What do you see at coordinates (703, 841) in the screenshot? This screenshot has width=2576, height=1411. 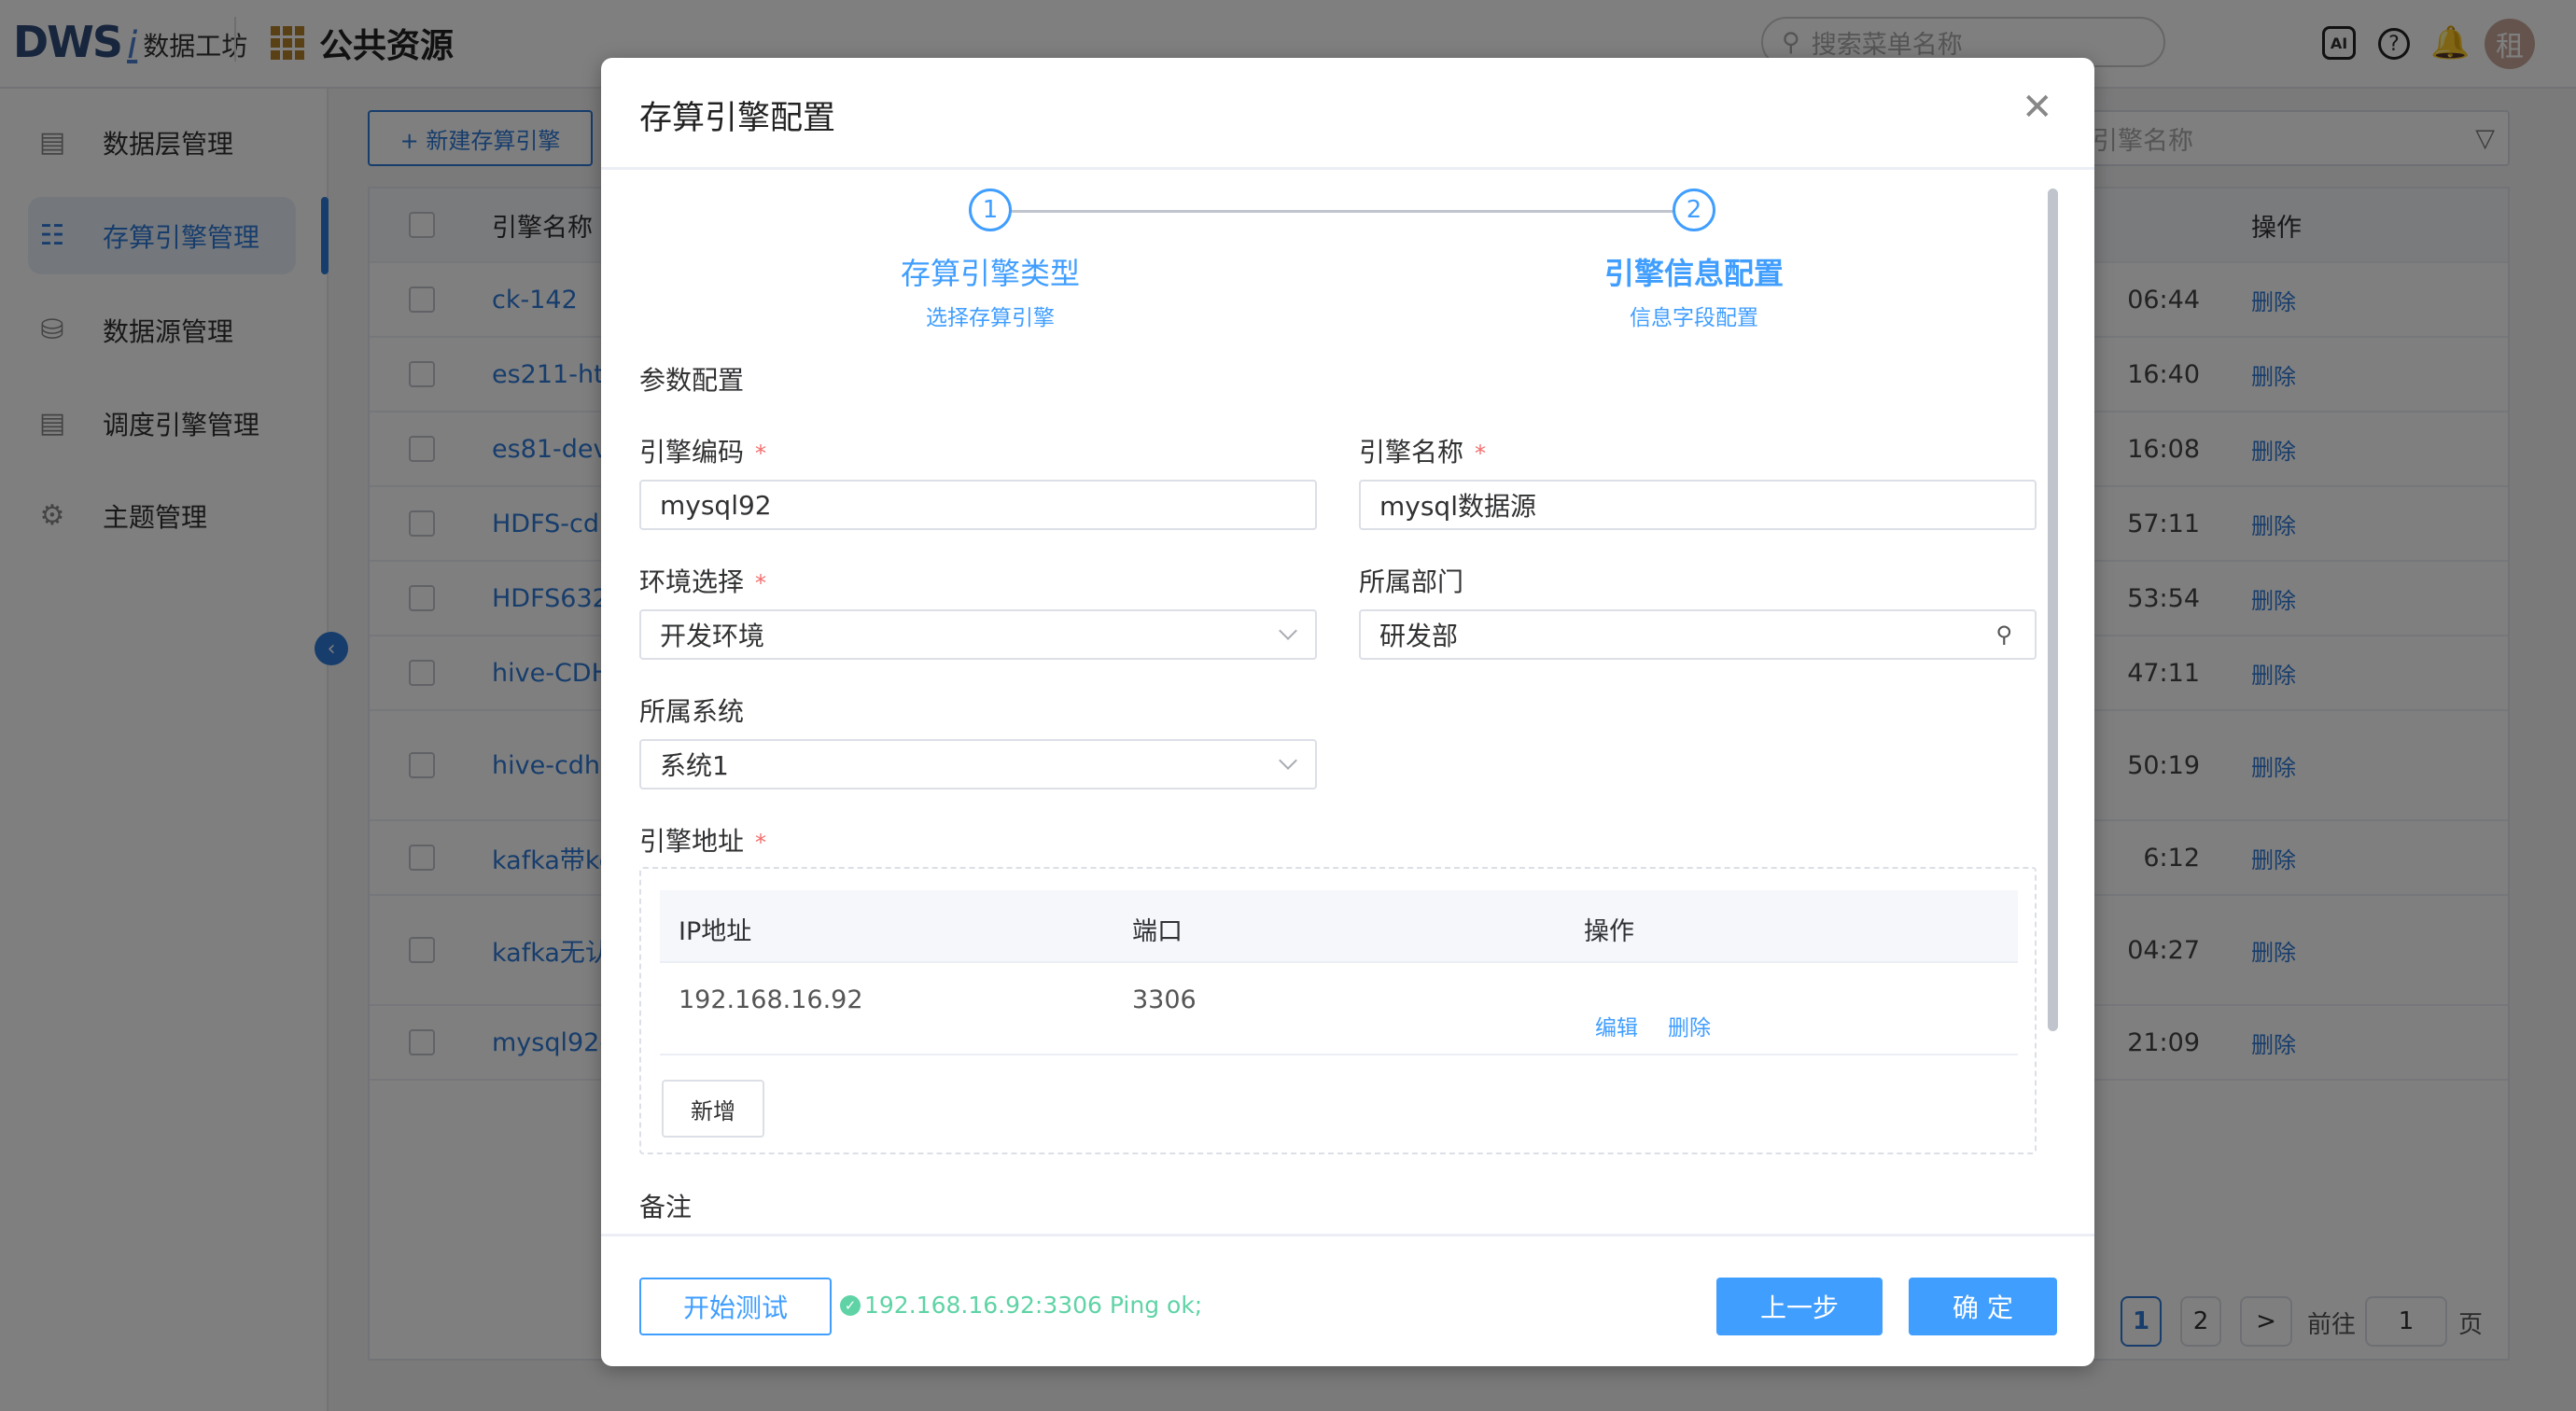 I see `address-label: 引擎地址 *` at bounding box center [703, 841].